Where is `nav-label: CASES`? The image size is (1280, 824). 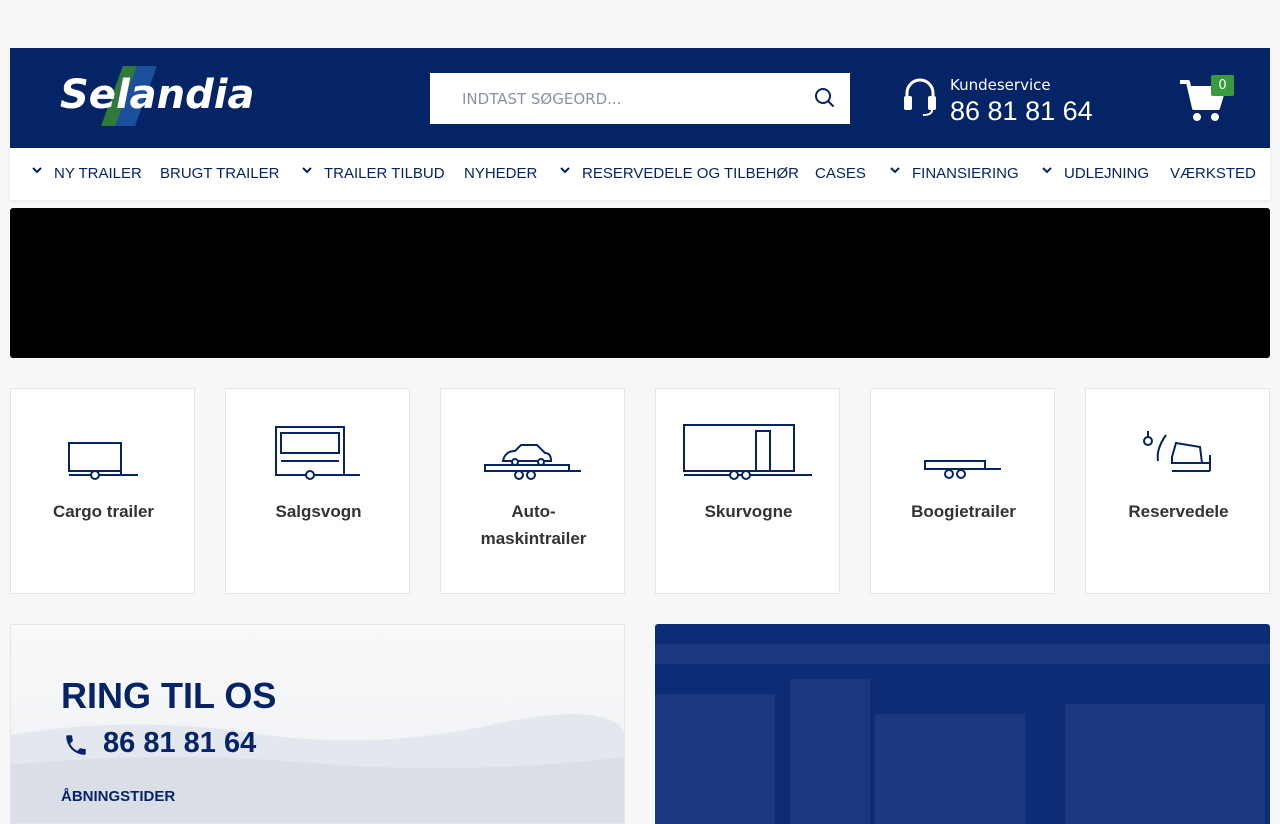
nav-label: CASES is located at coordinates (840, 173).